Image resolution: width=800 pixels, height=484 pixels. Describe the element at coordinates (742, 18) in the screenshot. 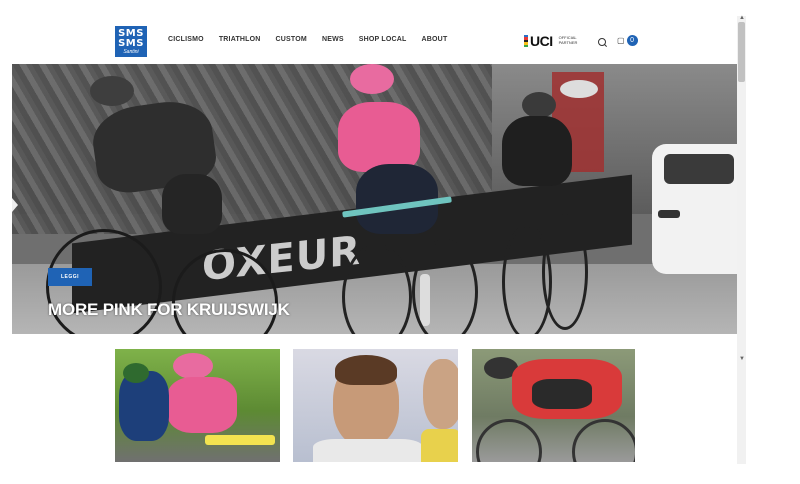

I see `scroll-up-icon: ▲` at that location.